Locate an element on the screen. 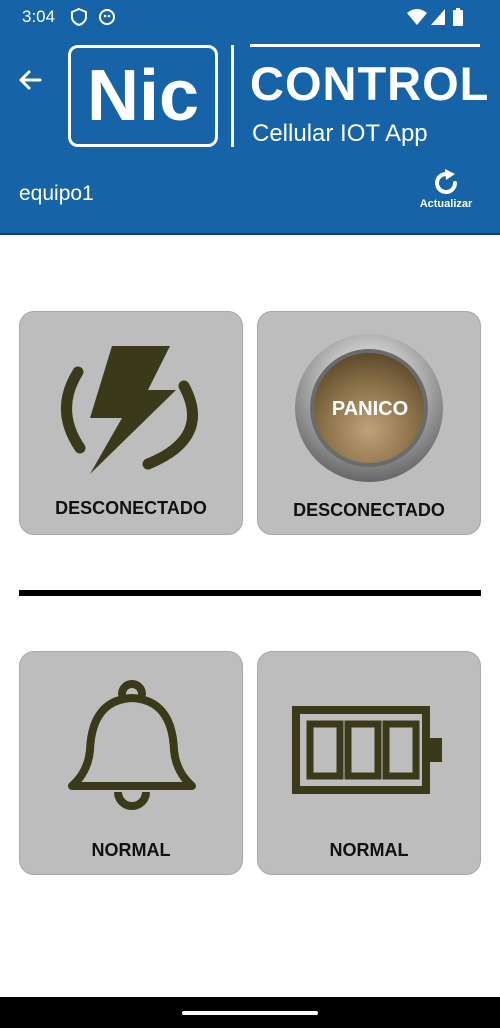 This screenshot has height=1028, width=500. device-name: equipo1 is located at coordinates (56, 193).